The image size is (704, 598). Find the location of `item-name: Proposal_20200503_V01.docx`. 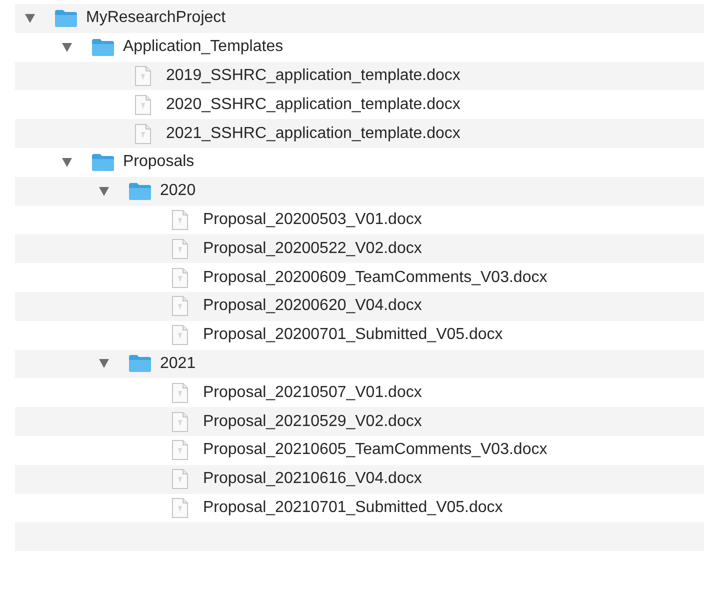

item-name: Proposal_20200503_V01.docx is located at coordinates (312, 219).